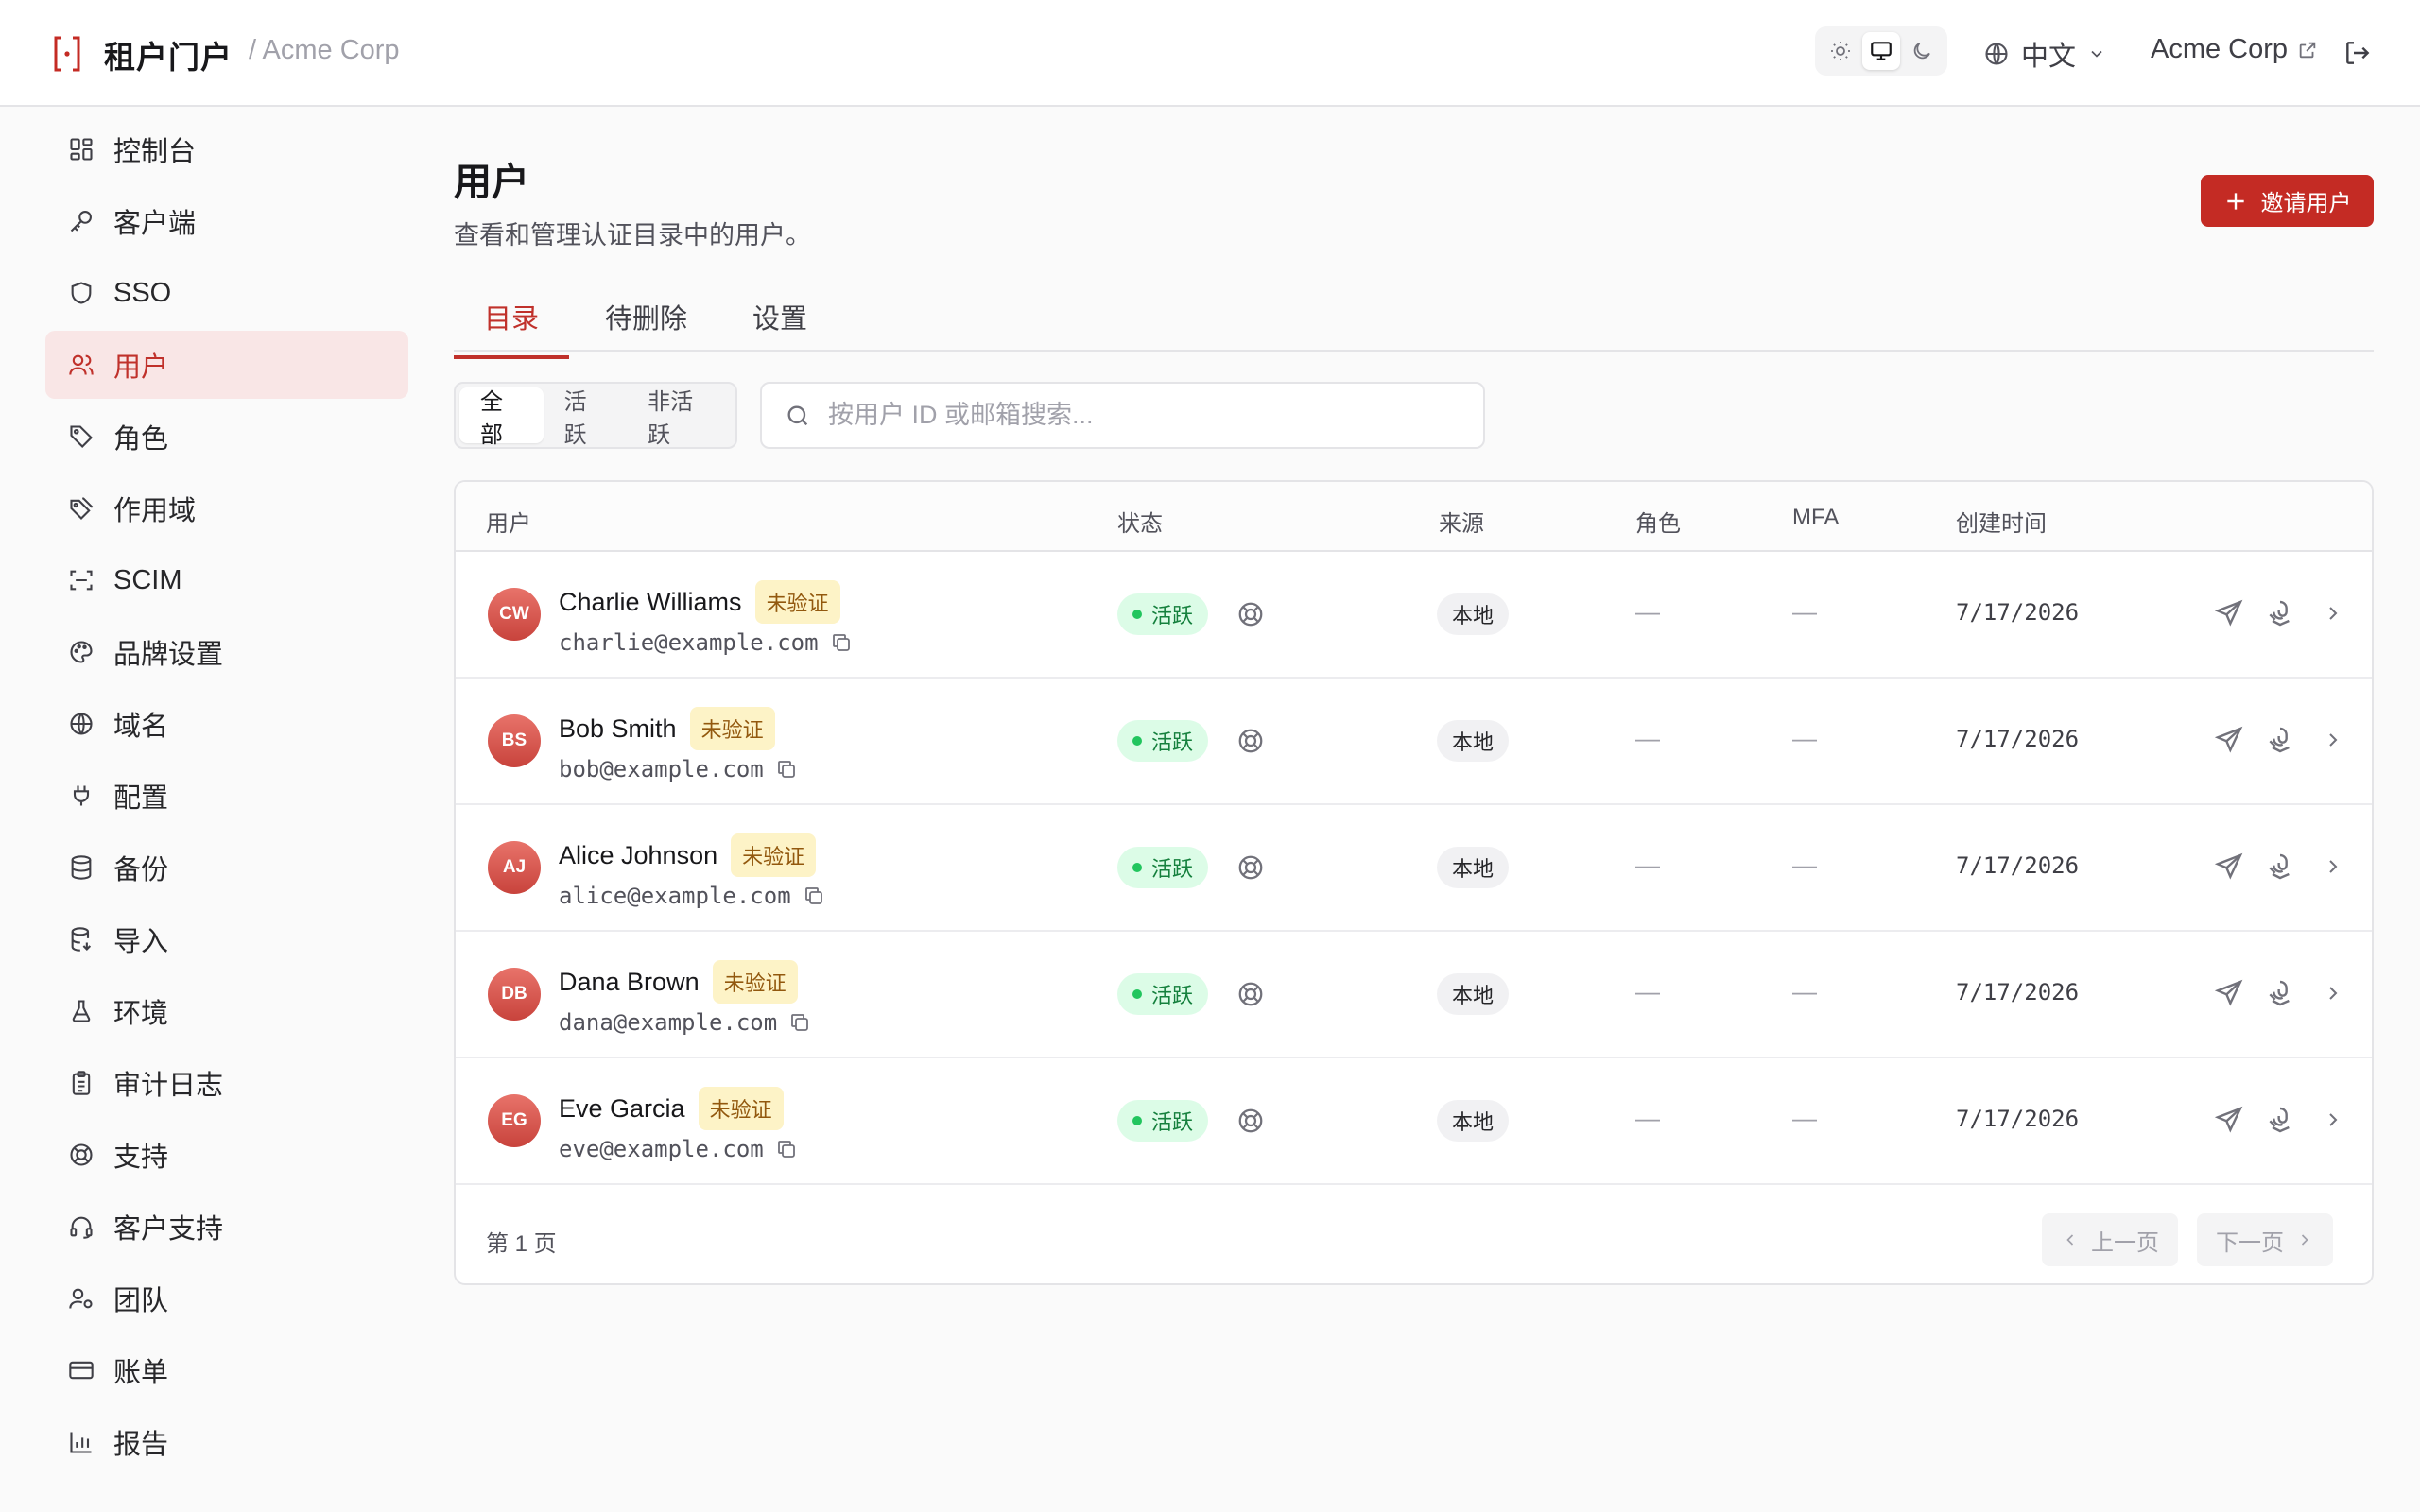 This screenshot has width=2420, height=1512. I want to click on tenant-link: Acme Corp, so click(2234, 49).